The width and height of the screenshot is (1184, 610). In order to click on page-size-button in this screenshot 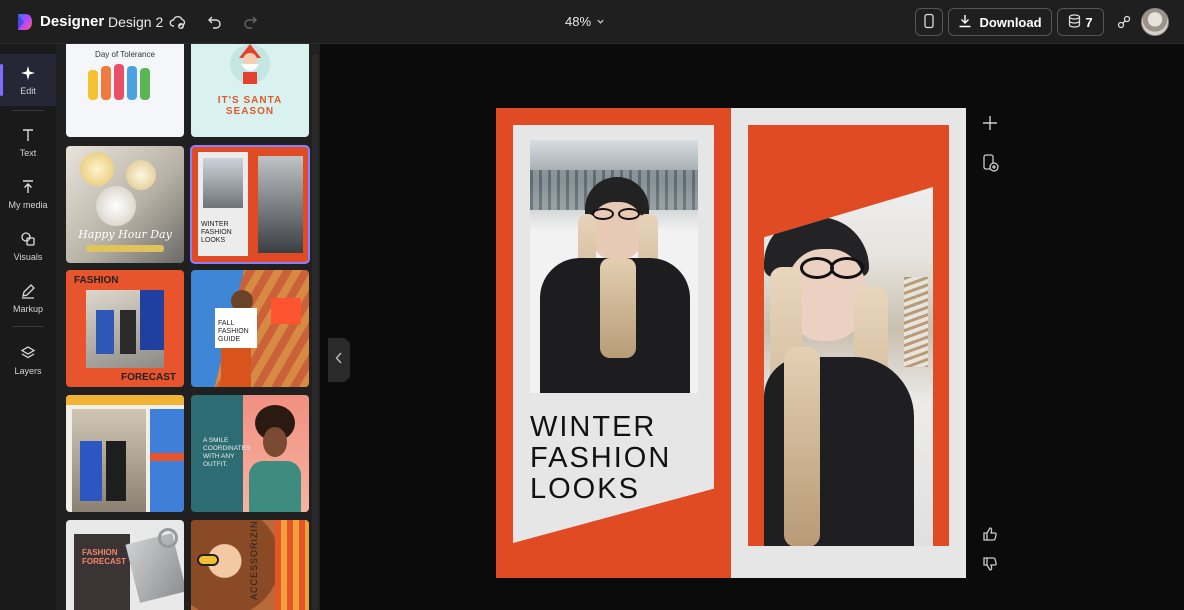, I will do `click(929, 22)`.